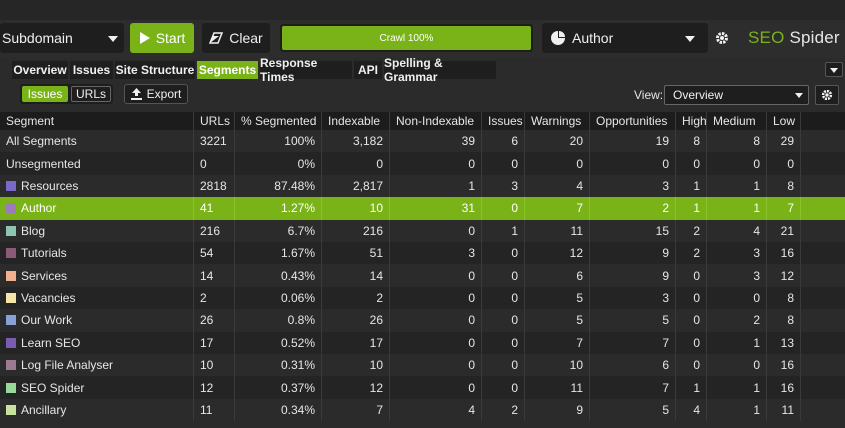  What do you see at coordinates (557, 141) in the screenshot?
I see `table-cell: 20` at bounding box center [557, 141].